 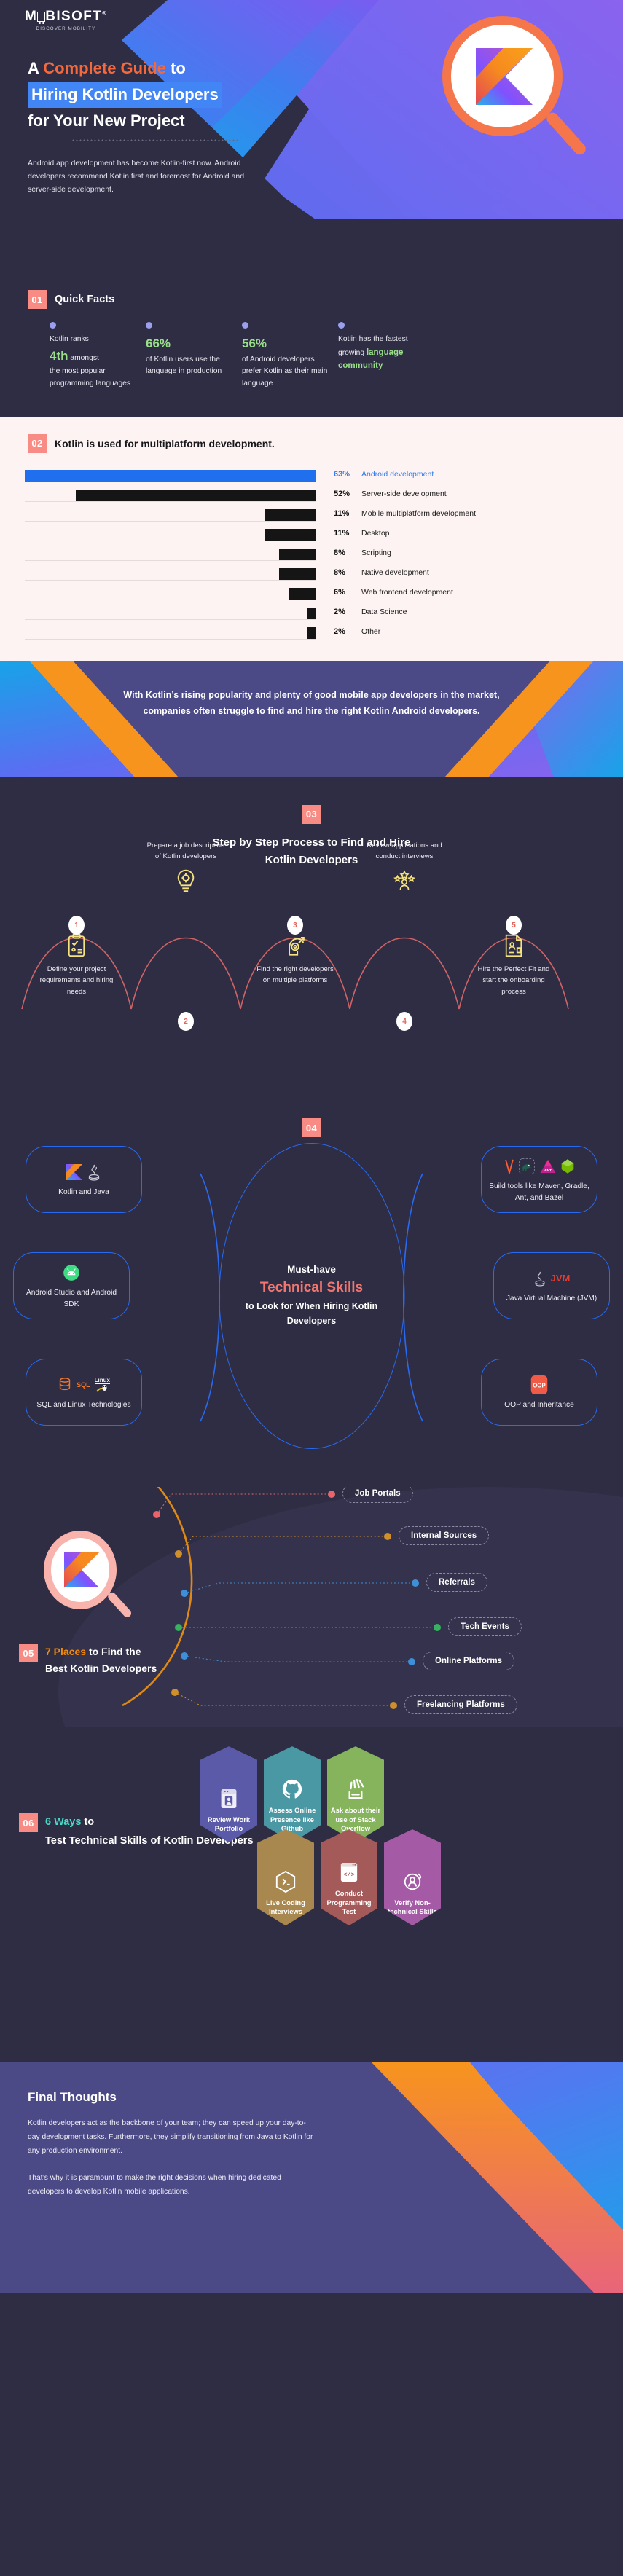 I want to click on step-number-bubble: 4, so click(x=404, y=1022).